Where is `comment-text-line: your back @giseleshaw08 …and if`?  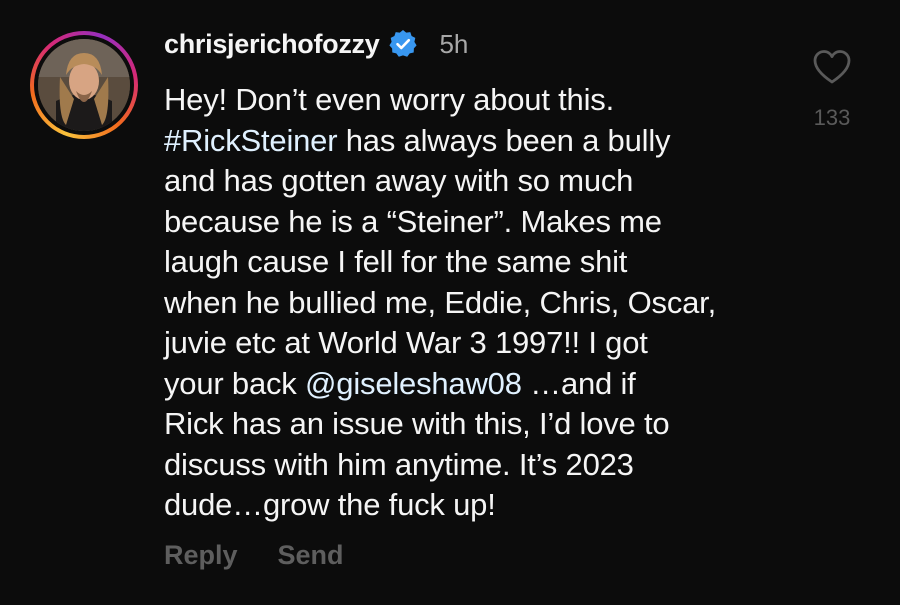 comment-text-line: your back @giseleshaw08 …and if is located at coordinates (474, 384).